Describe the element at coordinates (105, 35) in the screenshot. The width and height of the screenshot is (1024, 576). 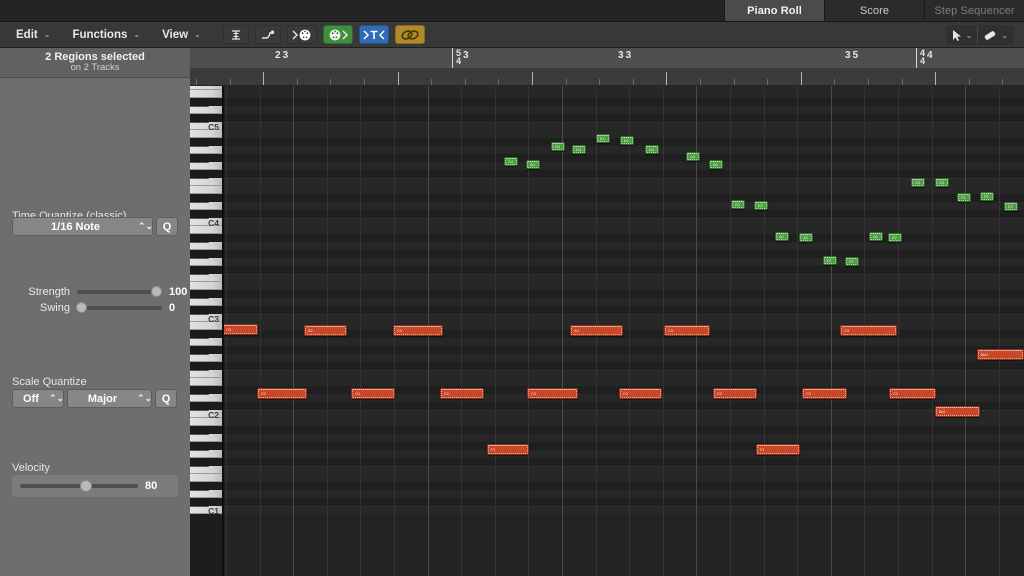
I see `menu-functions: Functions ⌄` at that location.